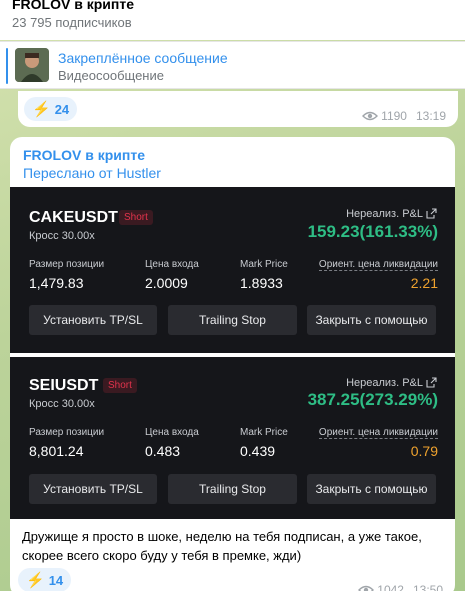 This screenshot has width=465, height=591. I want to click on reaction-chip: ⚡ 14, so click(45, 579).